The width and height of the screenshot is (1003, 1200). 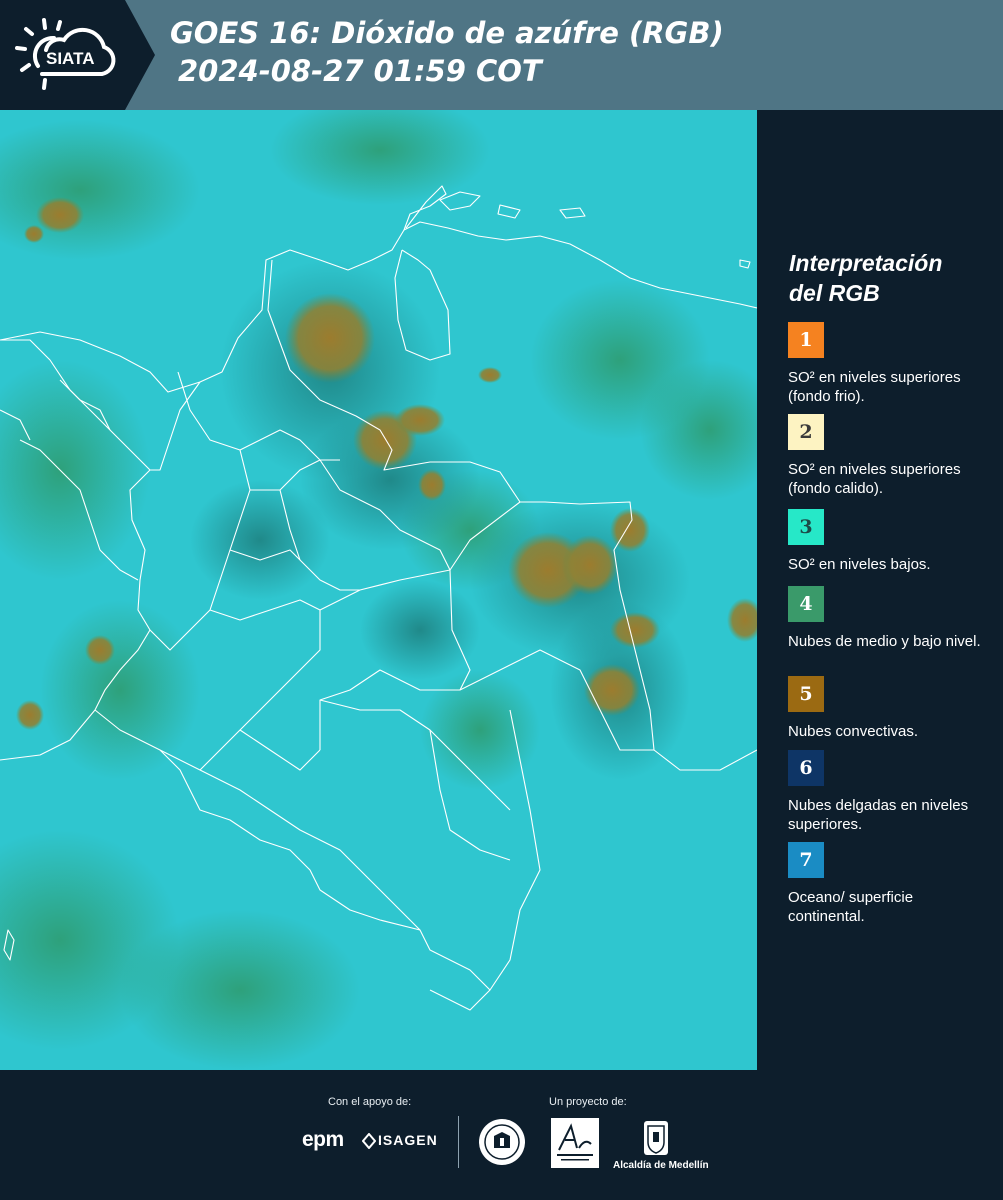 I want to click on legend-title-line-1: Interpretación, so click(x=866, y=263).